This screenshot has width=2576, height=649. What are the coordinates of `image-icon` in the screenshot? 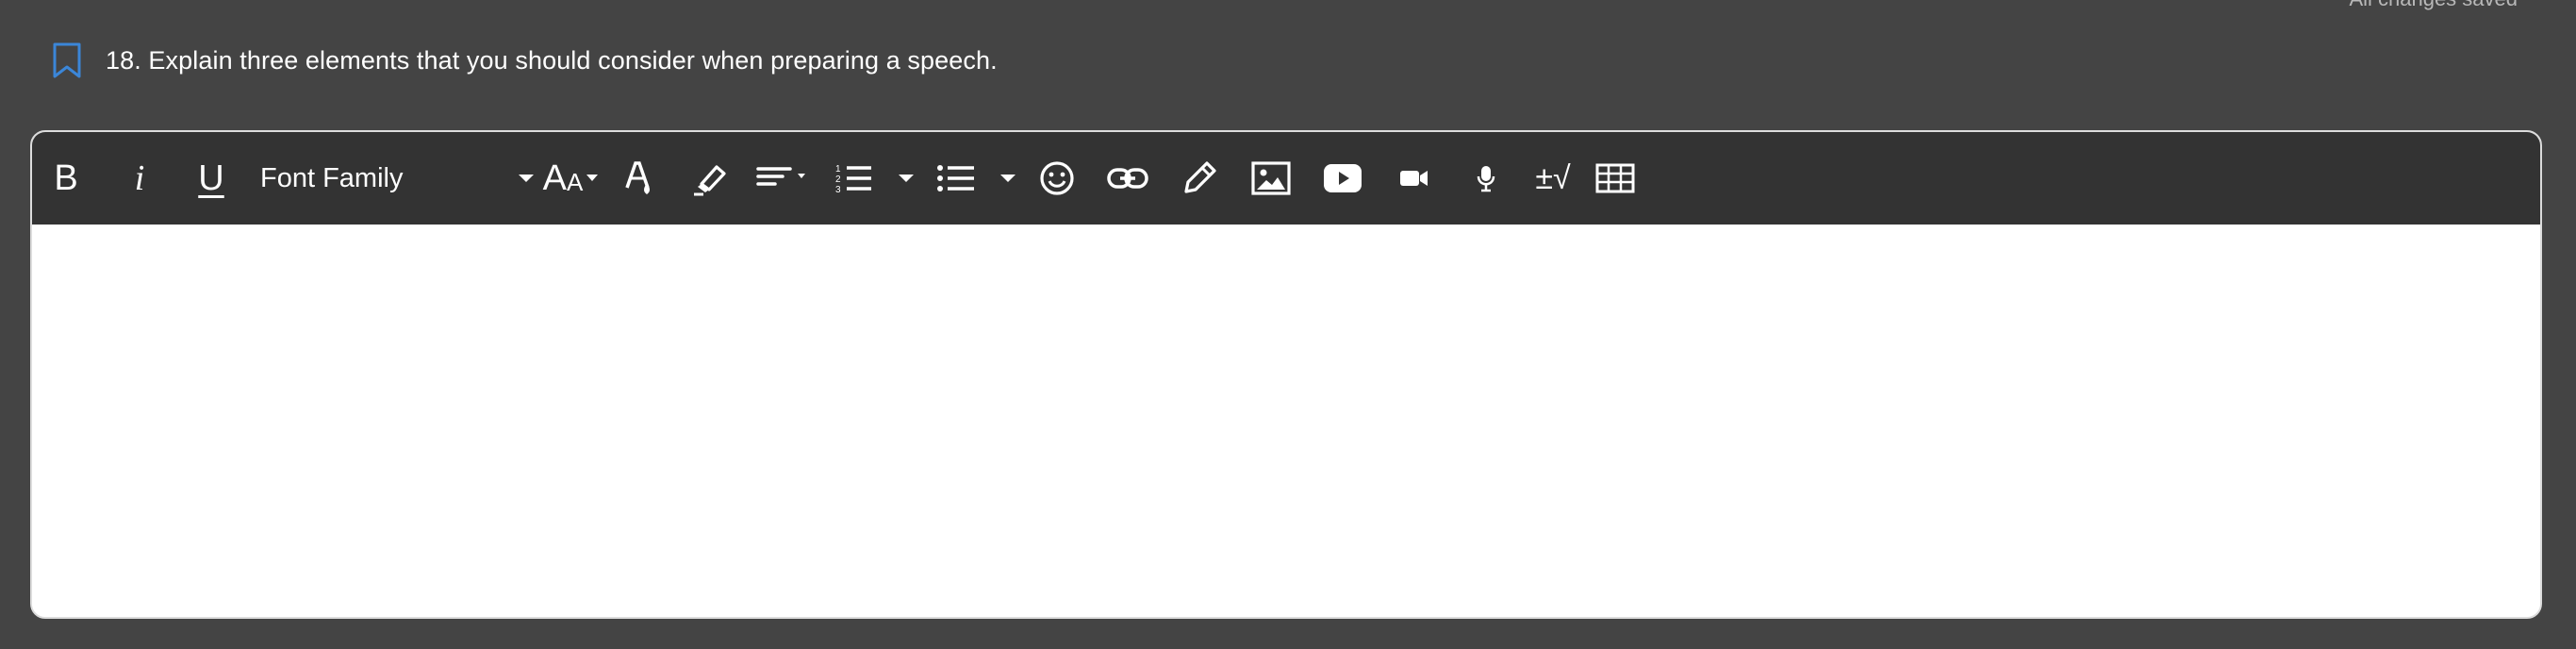 It's located at (1271, 178).